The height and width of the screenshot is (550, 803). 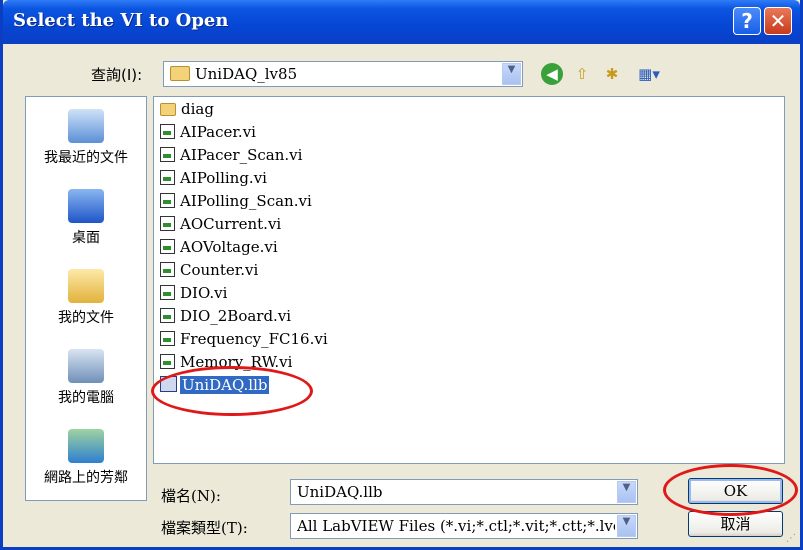 What do you see at coordinates (552, 74) in the screenshot?
I see `back-icon: ◀` at bounding box center [552, 74].